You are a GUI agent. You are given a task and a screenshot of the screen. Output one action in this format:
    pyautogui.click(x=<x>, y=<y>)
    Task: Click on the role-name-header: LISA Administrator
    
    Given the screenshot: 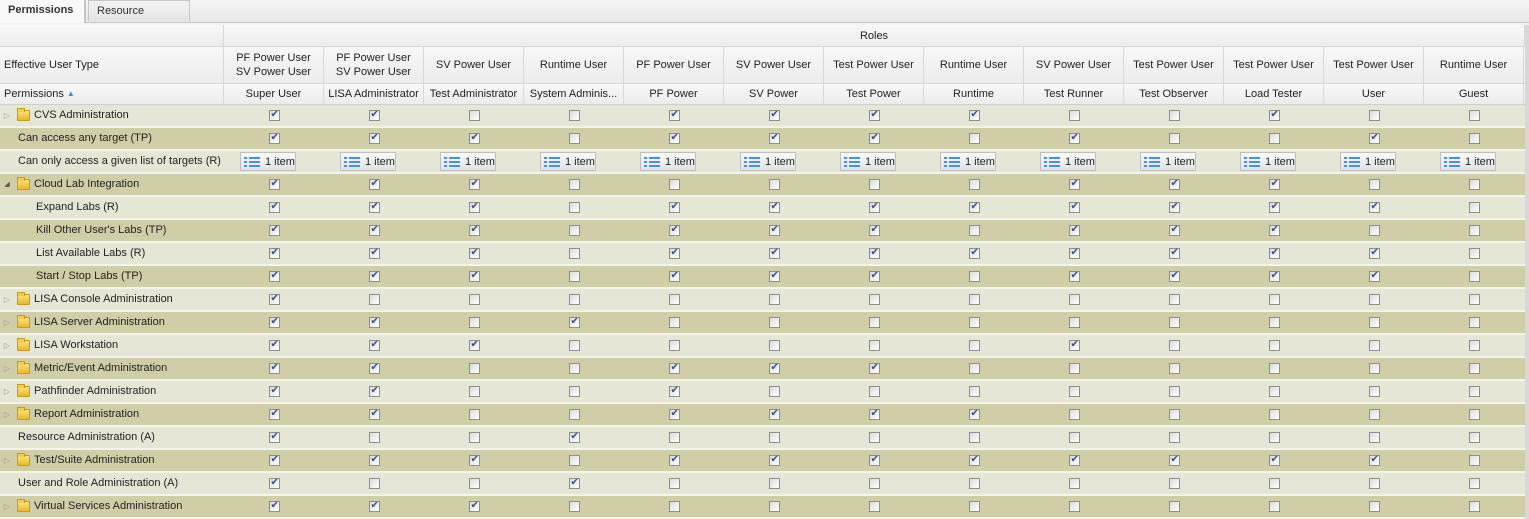 What is the action you would take?
    pyautogui.click(x=374, y=94)
    